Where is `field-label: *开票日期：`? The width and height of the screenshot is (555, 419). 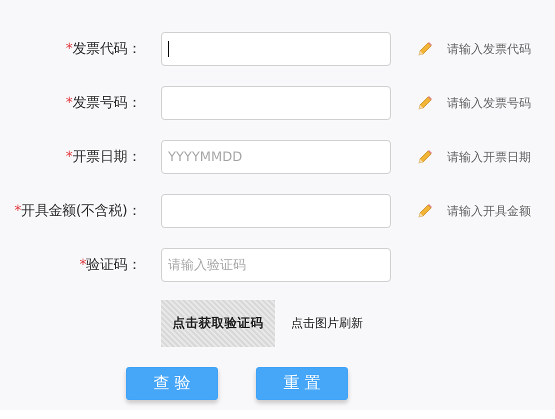 field-label: *开票日期： is located at coordinates (103, 157).